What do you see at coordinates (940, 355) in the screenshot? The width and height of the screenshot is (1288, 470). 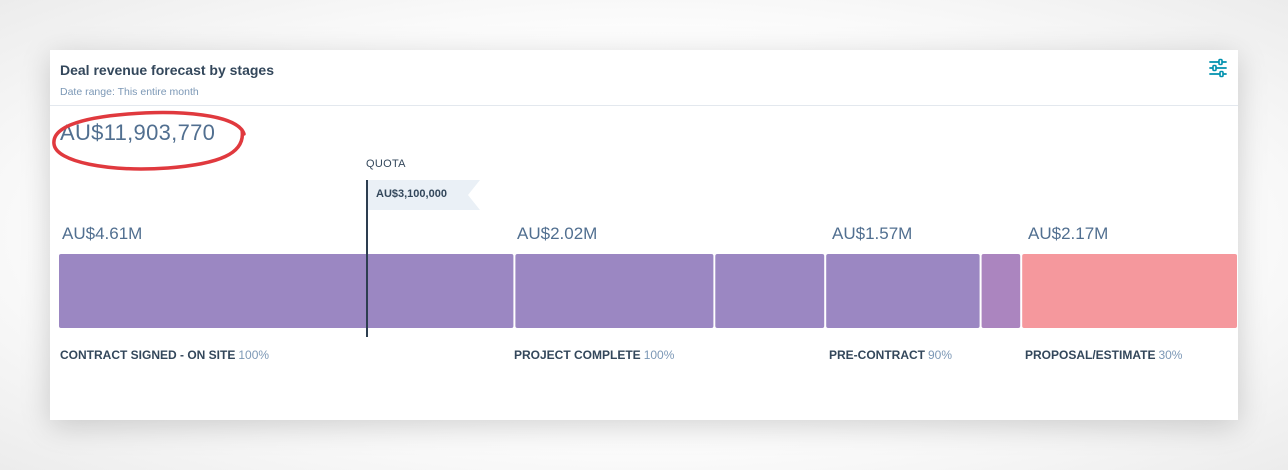 I see `stage-percent: 90%` at bounding box center [940, 355].